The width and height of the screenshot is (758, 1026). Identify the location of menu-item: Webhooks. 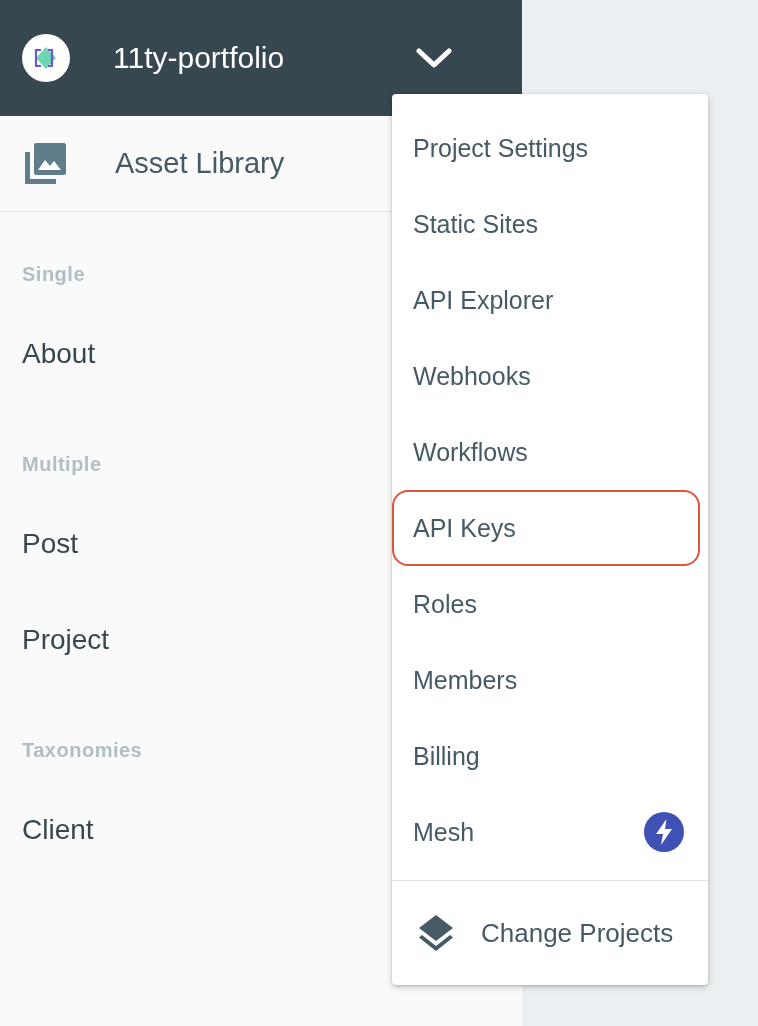
(546, 376).